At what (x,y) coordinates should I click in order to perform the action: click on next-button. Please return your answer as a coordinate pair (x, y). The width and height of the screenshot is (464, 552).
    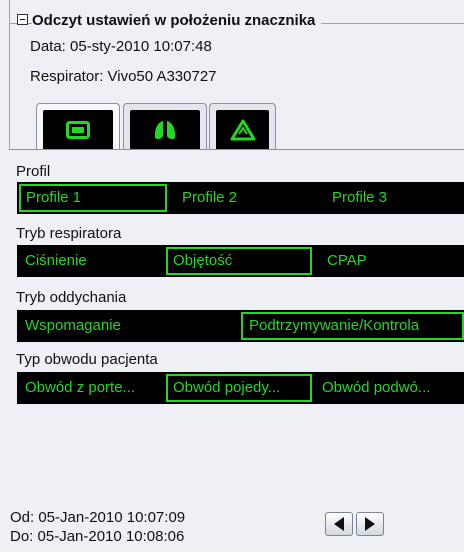
    Looking at the image, I should click on (370, 524).